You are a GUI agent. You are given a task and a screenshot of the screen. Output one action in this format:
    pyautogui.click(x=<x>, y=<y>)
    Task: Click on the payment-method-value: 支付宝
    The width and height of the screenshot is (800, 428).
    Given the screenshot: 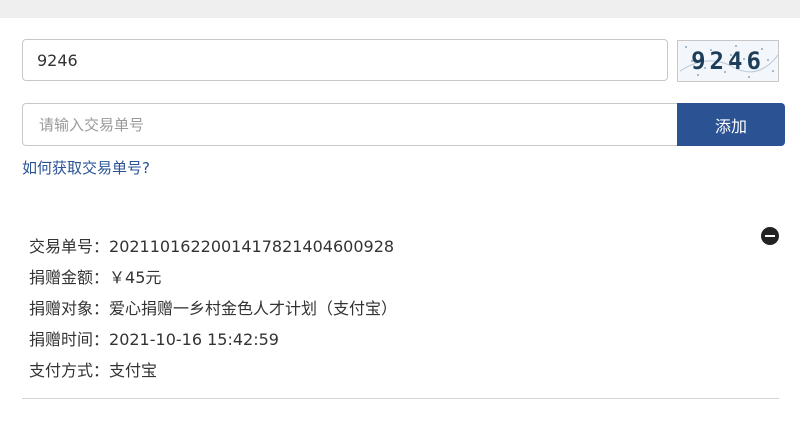 What is the action you would take?
    pyautogui.click(x=133, y=370)
    